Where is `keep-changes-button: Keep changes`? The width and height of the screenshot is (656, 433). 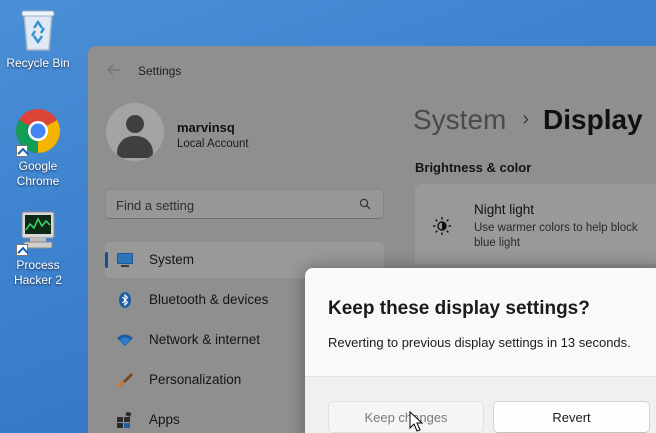 keep-changes-button: Keep changes is located at coordinates (406, 417).